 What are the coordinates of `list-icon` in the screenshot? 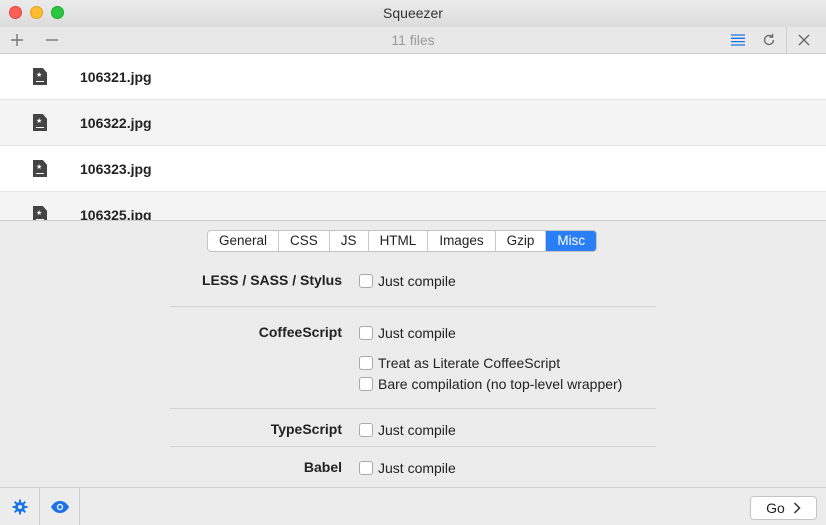 It's located at (738, 40).